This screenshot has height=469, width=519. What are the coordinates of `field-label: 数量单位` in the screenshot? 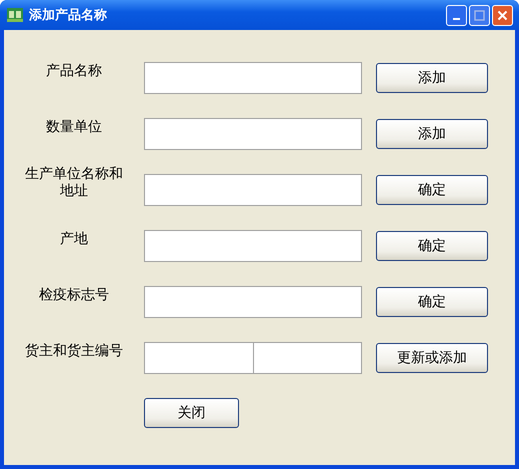 It's located at (74, 127).